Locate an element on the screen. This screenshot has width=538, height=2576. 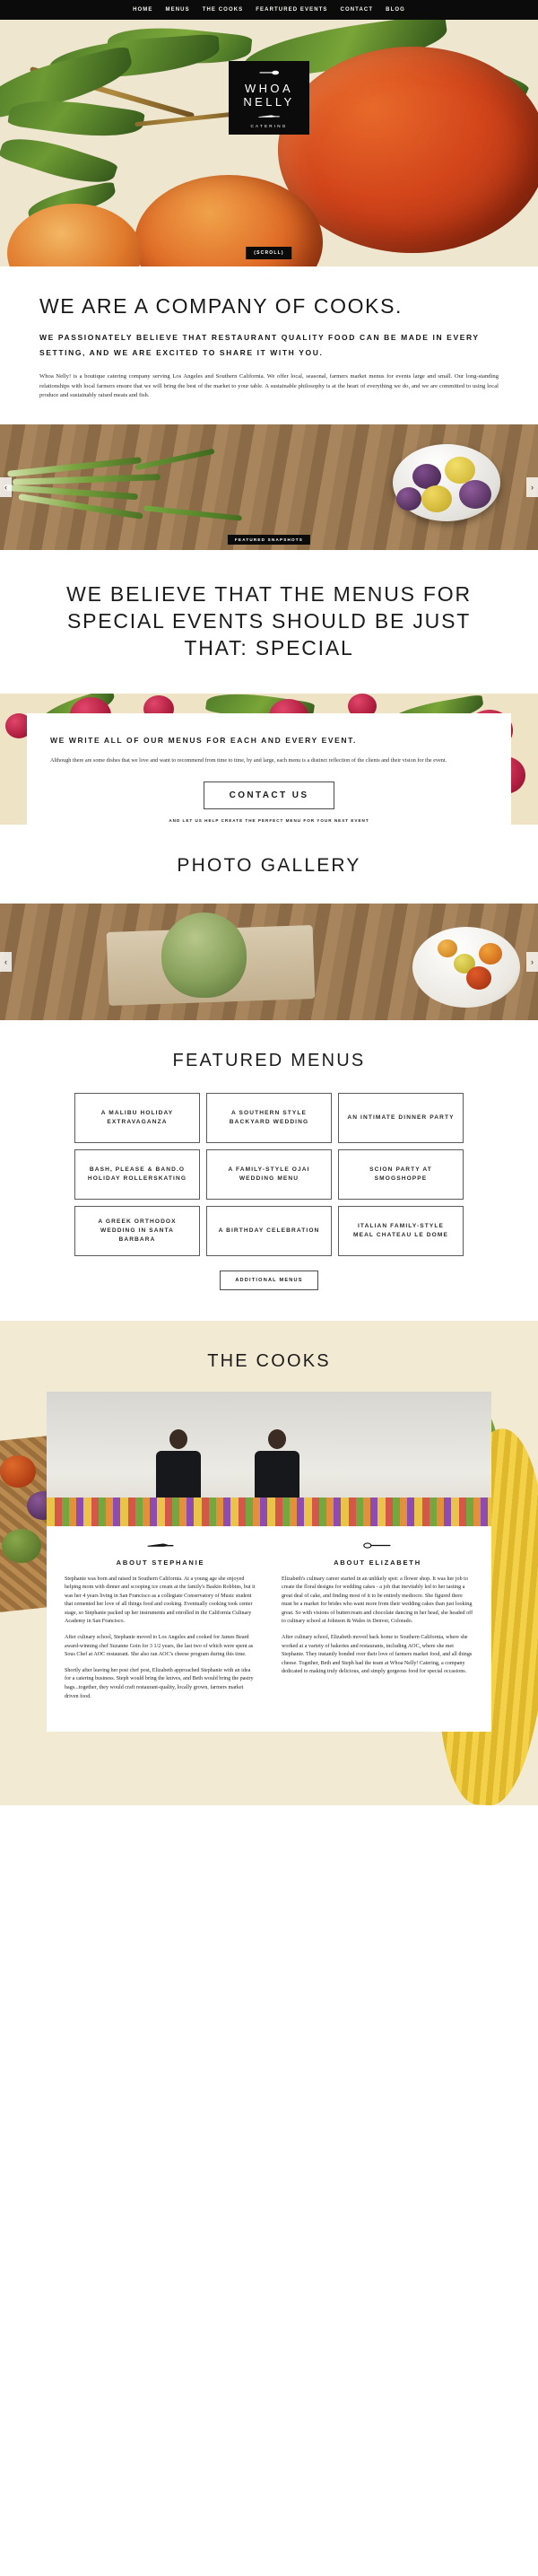
gallery-photo is located at coordinates (269, 961).